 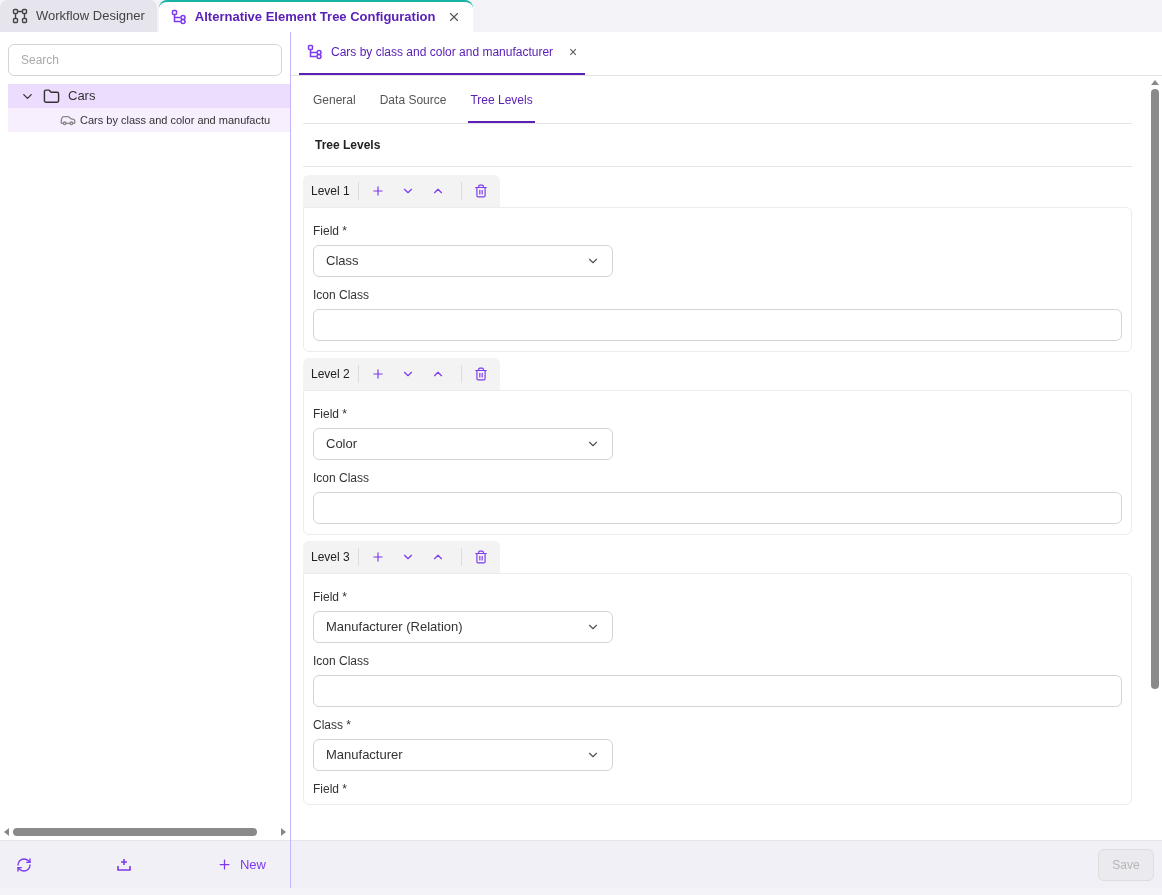 What do you see at coordinates (364, 755) in the screenshot?
I see `select-value: Manufacturer` at bounding box center [364, 755].